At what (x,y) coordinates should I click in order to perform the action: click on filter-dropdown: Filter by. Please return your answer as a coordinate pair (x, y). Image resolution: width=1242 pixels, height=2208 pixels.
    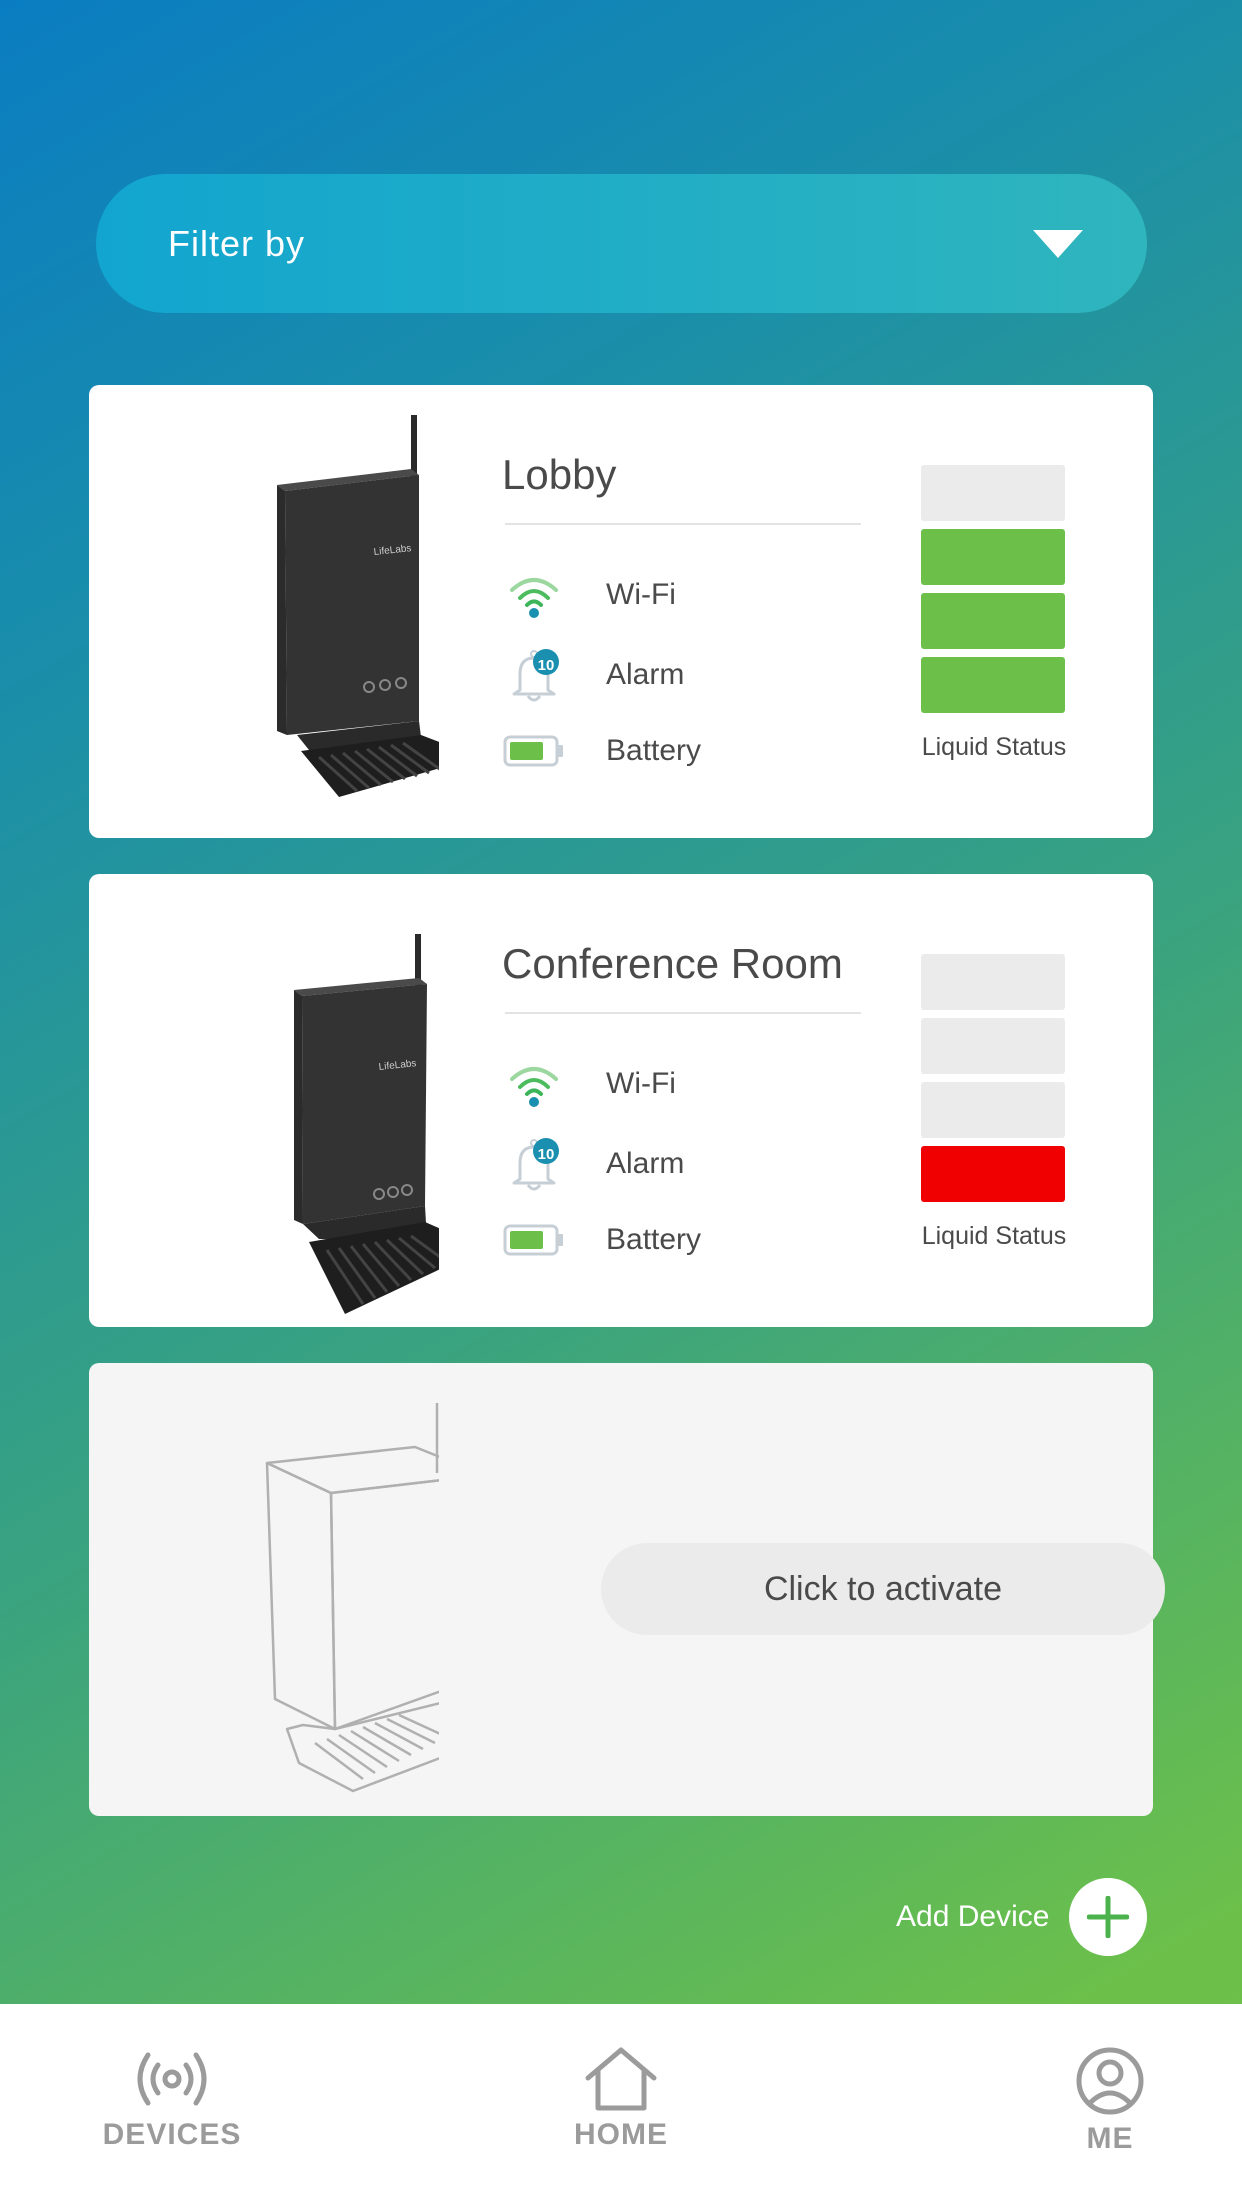
    Looking at the image, I should click on (621, 243).